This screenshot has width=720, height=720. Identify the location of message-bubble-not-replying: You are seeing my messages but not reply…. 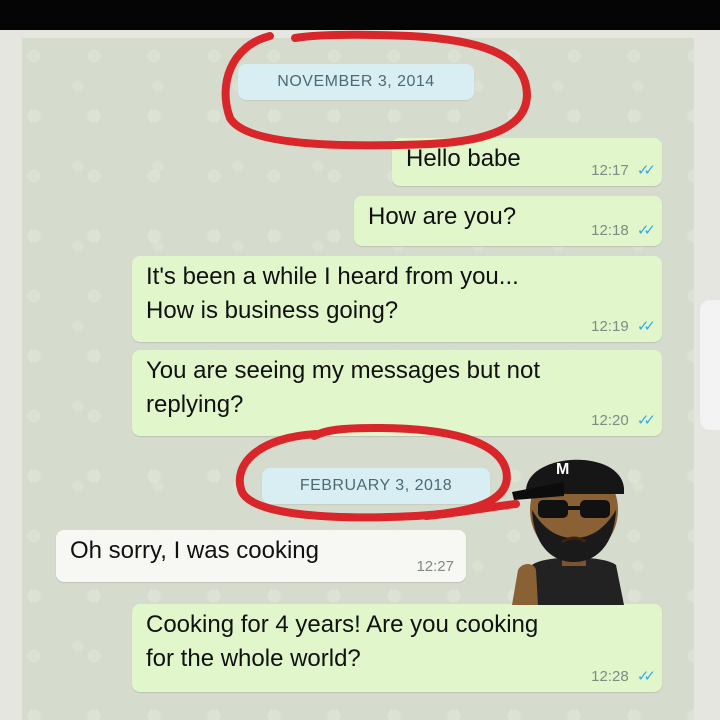
(397, 393).